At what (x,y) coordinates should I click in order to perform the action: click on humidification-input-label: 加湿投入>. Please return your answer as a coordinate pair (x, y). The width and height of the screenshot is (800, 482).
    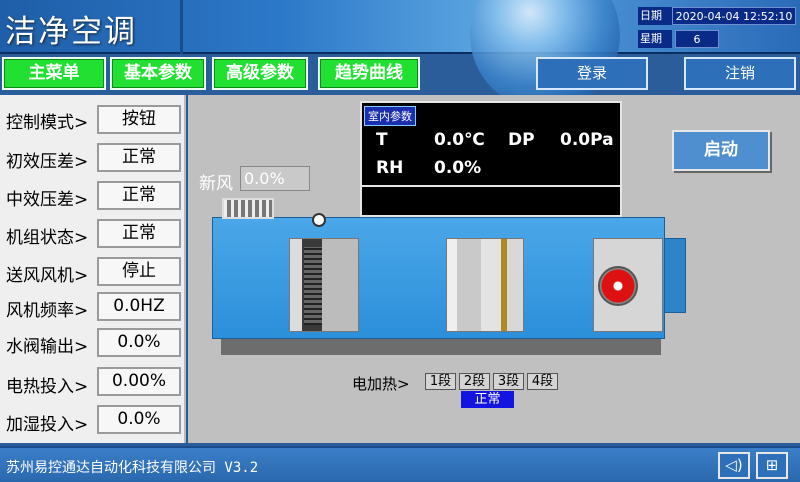
    Looking at the image, I should click on (47, 425).